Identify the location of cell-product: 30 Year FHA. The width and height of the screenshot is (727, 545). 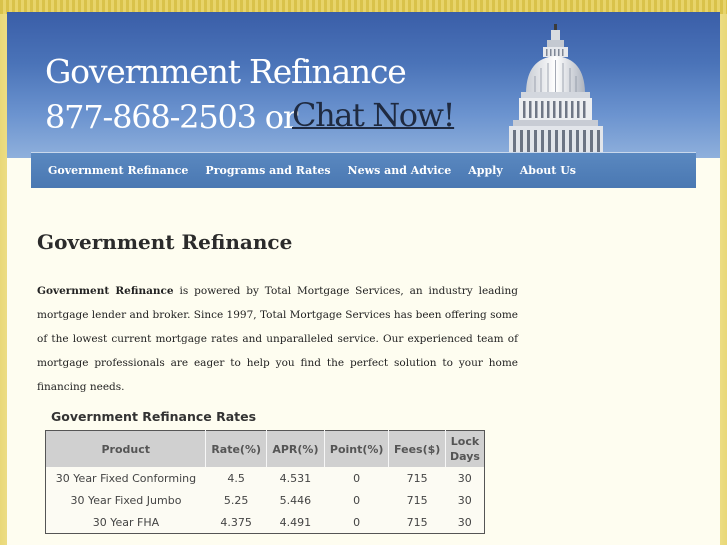
(125, 522).